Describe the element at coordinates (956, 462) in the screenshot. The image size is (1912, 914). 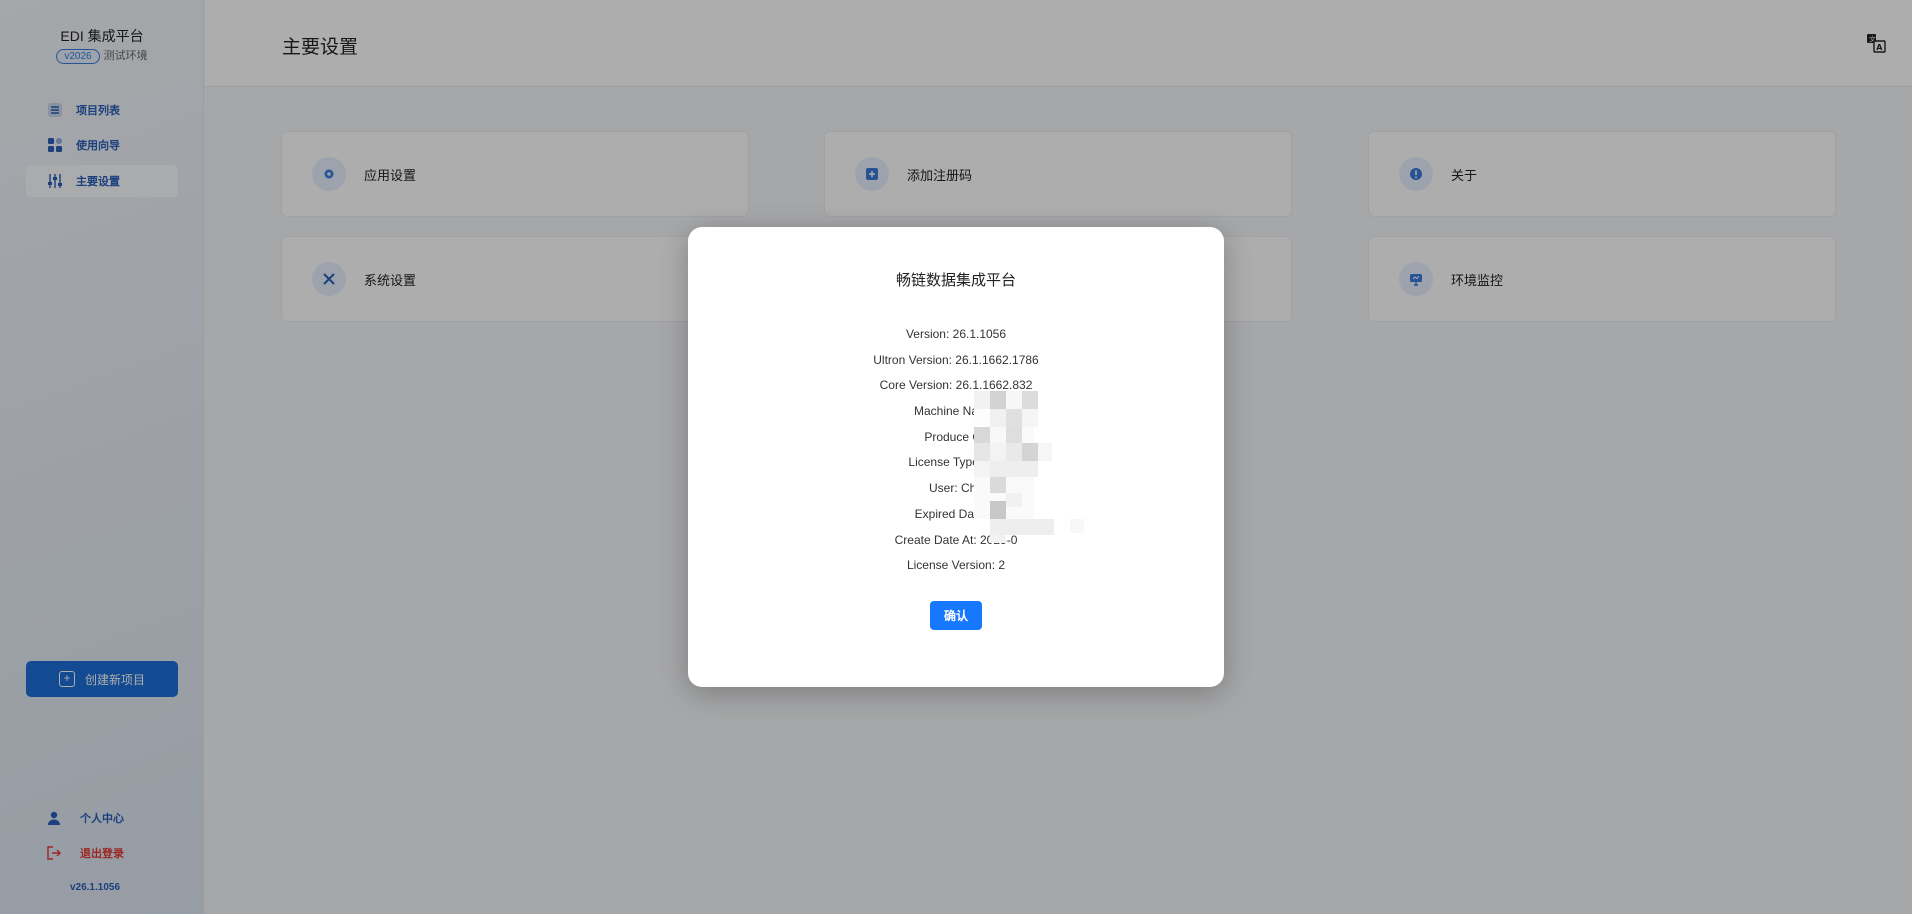
I see `info-line: License Type: For` at that location.